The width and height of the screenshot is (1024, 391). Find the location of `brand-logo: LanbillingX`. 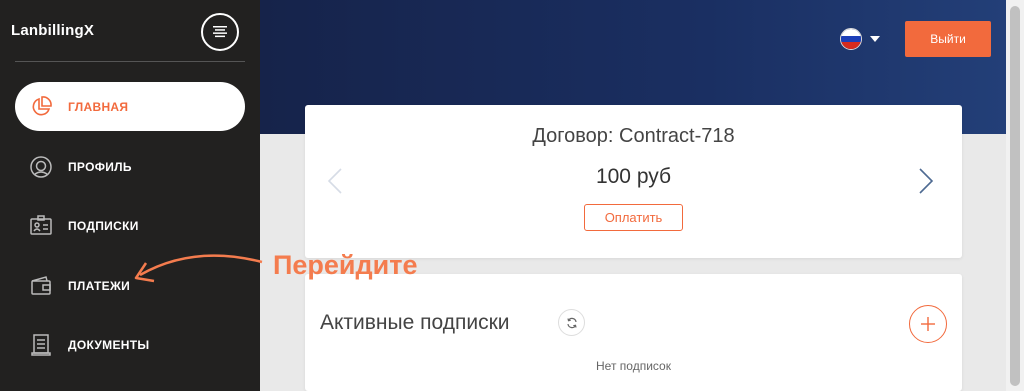

brand-logo: LanbillingX is located at coordinates (53, 30).